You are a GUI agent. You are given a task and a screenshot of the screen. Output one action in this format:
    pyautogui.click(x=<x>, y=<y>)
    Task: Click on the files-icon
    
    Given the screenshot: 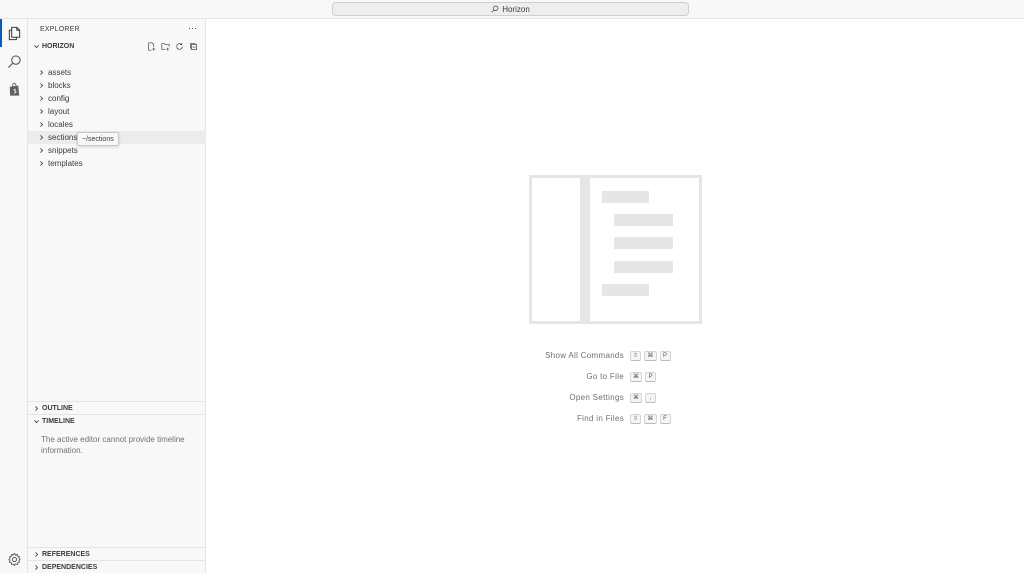 What is the action you would take?
    pyautogui.click(x=14, y=33)
    